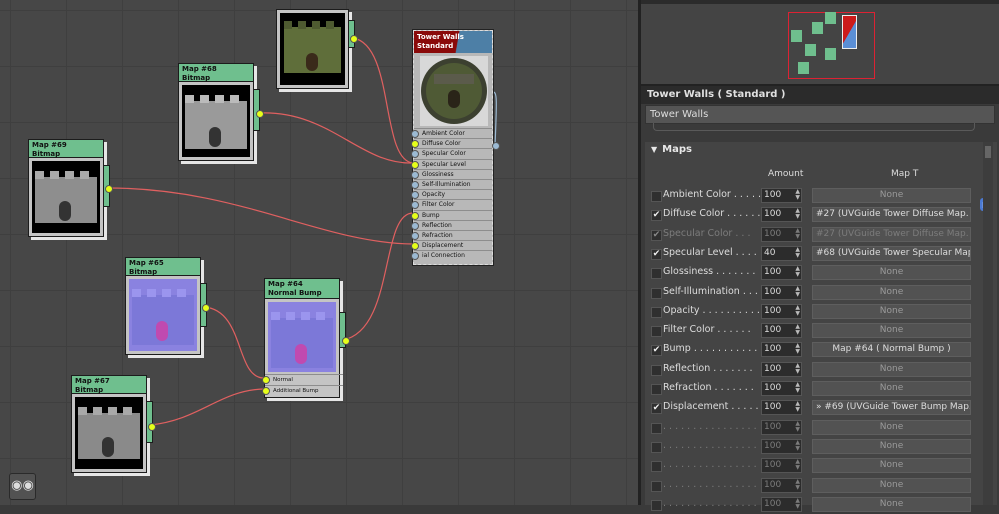  What do you see at coordinates (451, 143) in the screenshot?
I see `material-slot: Diffuse Color` at bounding box center [451, 143].